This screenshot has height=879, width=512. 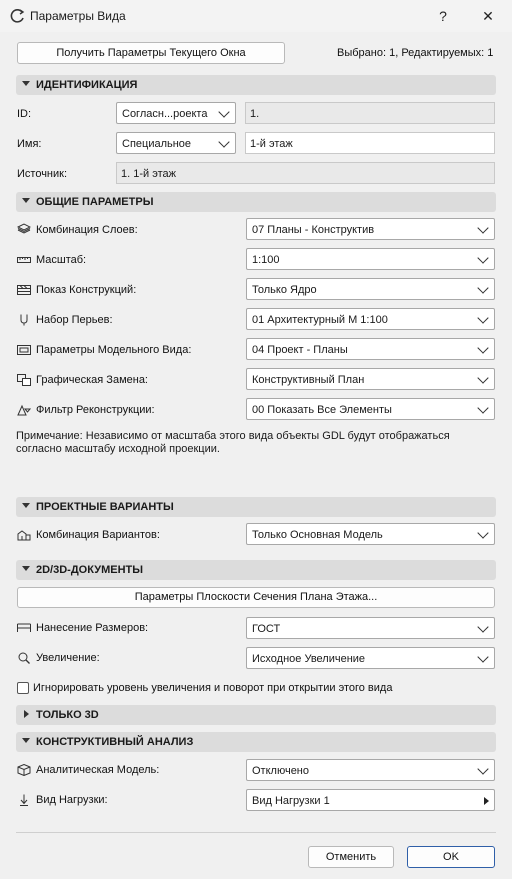 What do you see at coordinates (370, 143) in the screenshot?
I see `name-input: 1-й этаж` at bounding box center [370, 143].